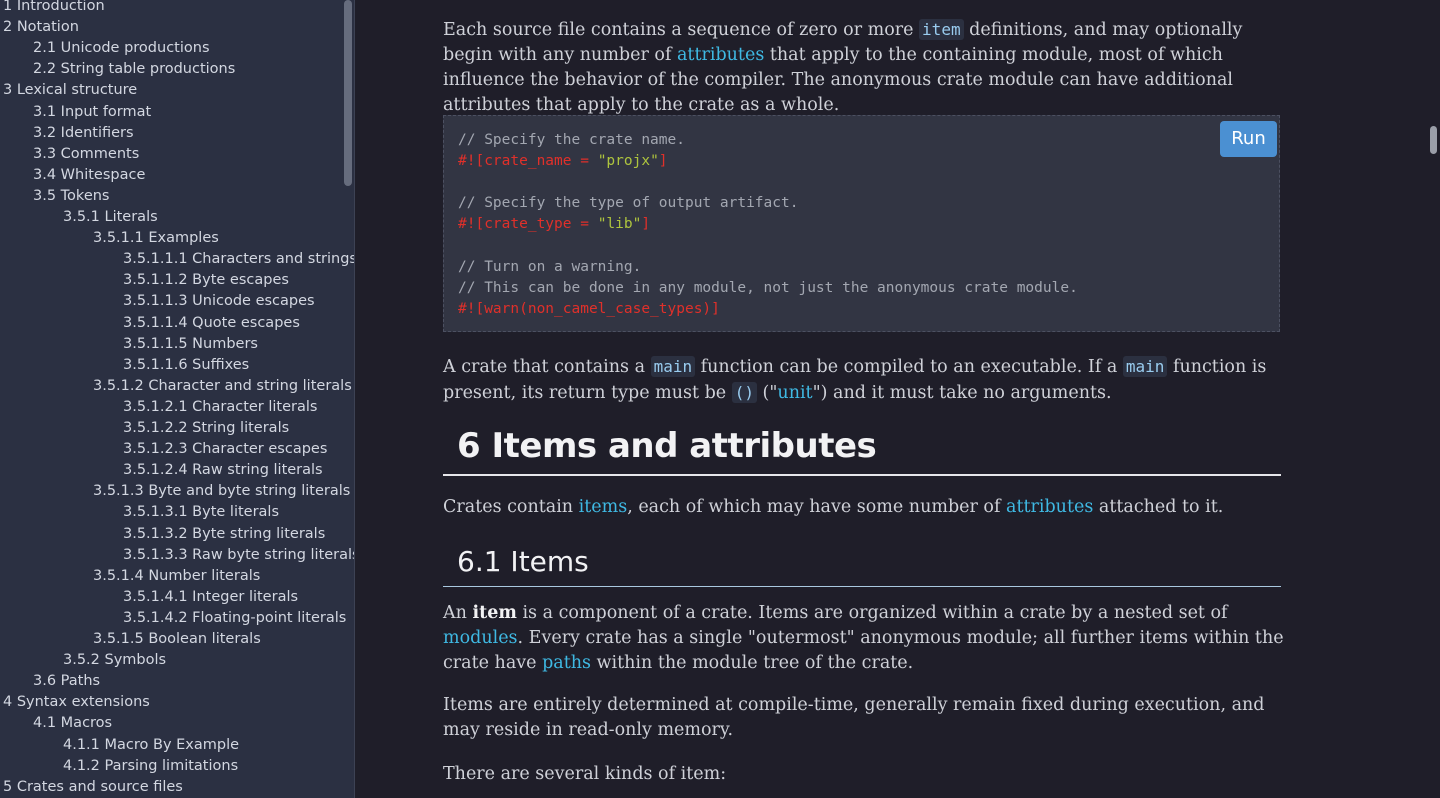 This screenshot has width=1440, height=798. What do you see at coordinates (41, 27) in the screenshot?
I see `toc-item: 2 Notation` at bounding box center [41, 27].